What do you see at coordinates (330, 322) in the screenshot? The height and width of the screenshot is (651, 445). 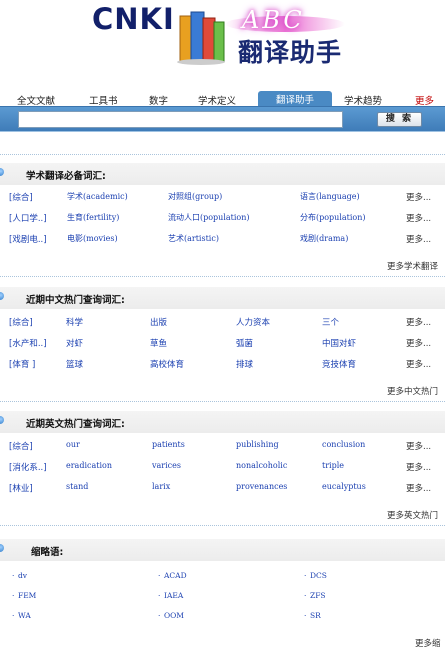 I see `term-link: 三个` at bounding box center [330, 322].